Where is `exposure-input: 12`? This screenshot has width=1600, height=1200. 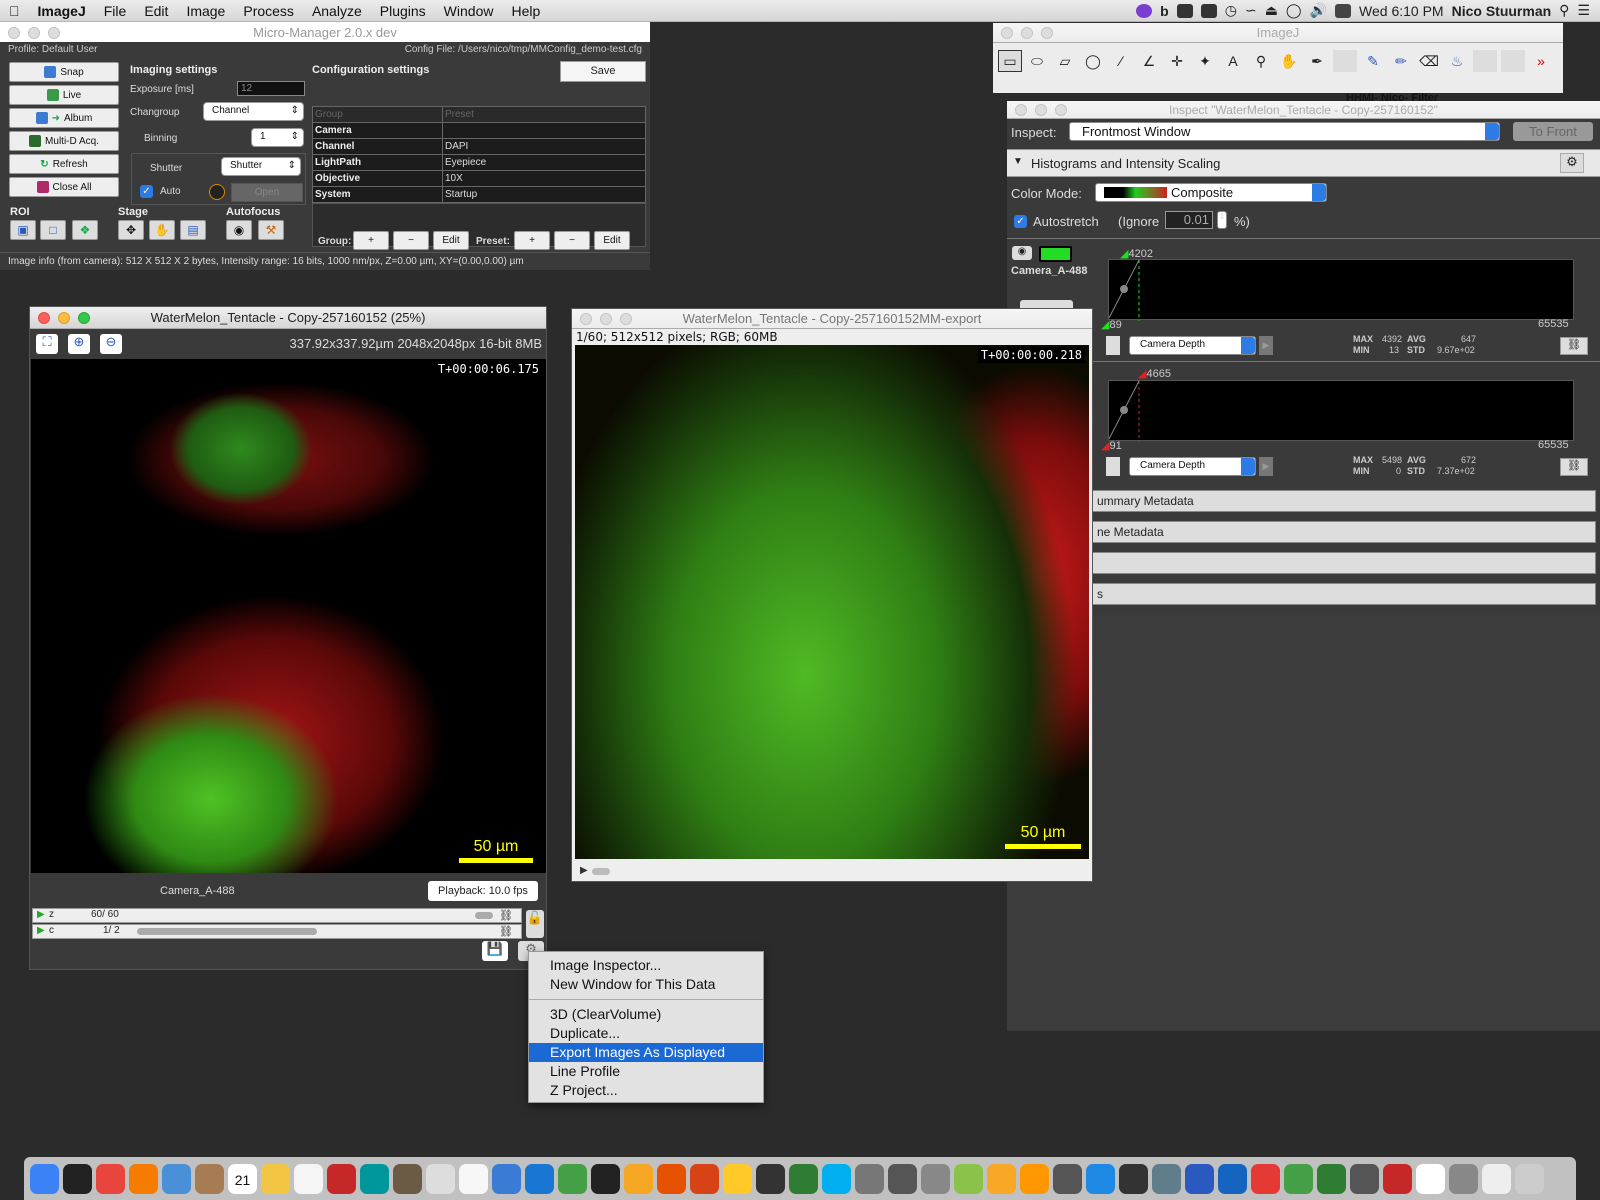 exposure-input: 12 is located at coordinates (271, 88).